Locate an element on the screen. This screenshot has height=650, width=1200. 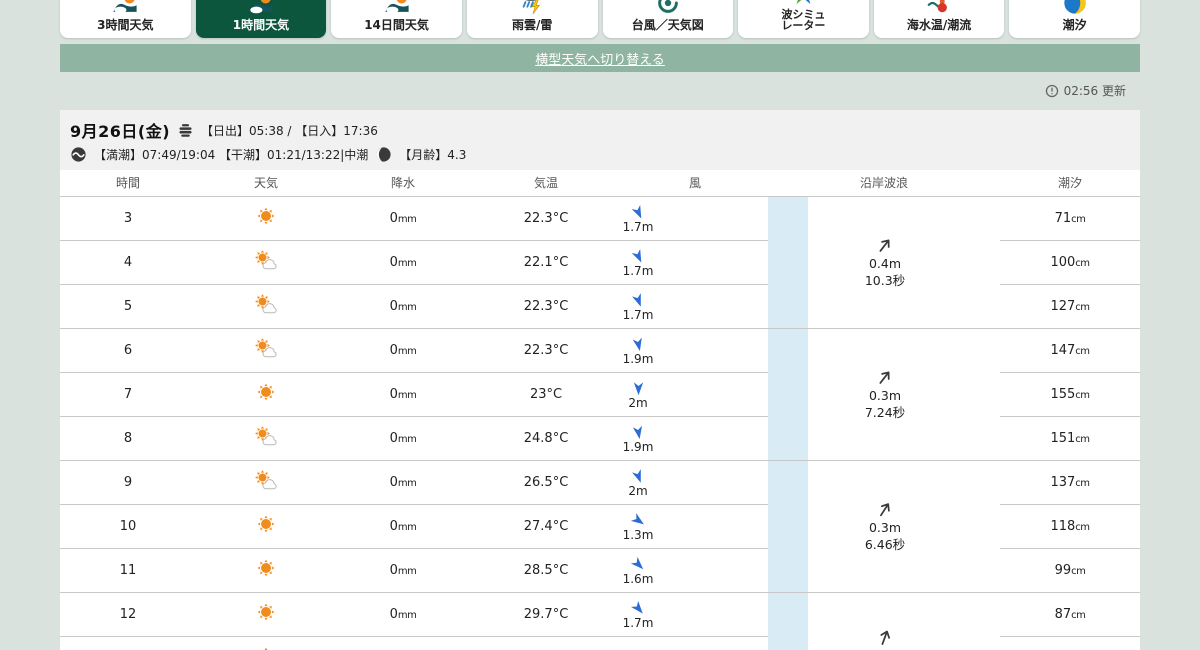
tab-1hour-weather: 1時間天気 is located at coordinates (261, 19).